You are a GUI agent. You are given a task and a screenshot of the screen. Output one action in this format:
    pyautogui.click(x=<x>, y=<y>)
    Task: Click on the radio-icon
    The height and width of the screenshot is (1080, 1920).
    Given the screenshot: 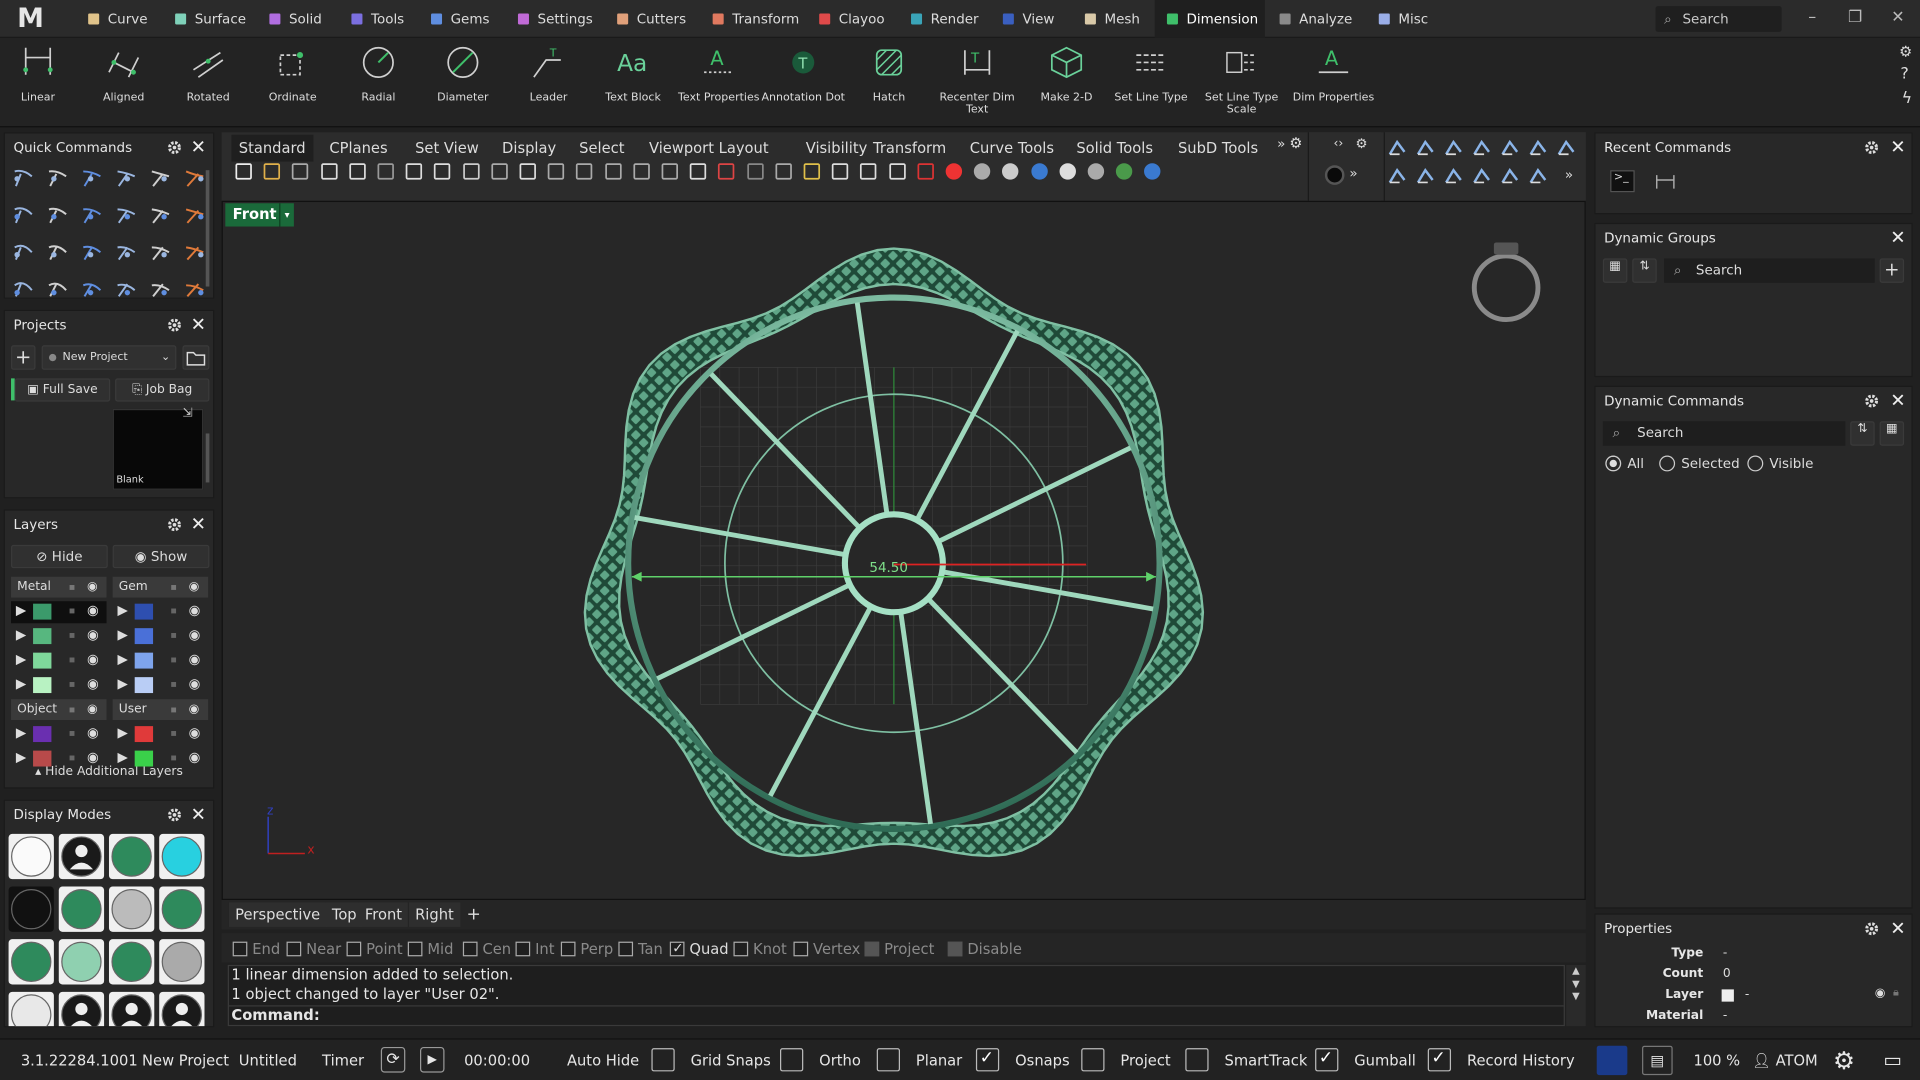 What is the action you would take?
    pyautogui.click(x=1613, y=463)
    